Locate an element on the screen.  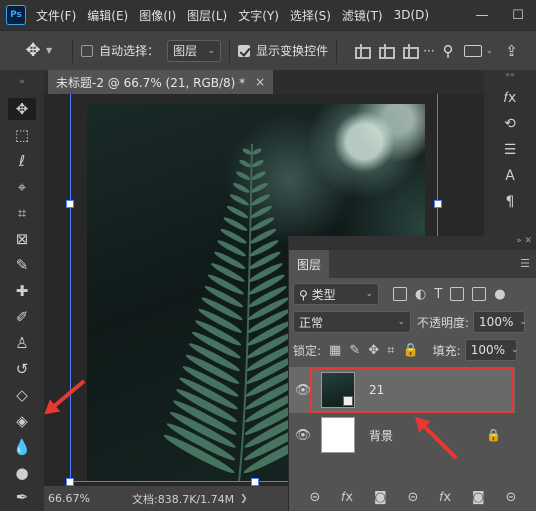
lock-label: 锁定: is located at coordinates (307, 350).